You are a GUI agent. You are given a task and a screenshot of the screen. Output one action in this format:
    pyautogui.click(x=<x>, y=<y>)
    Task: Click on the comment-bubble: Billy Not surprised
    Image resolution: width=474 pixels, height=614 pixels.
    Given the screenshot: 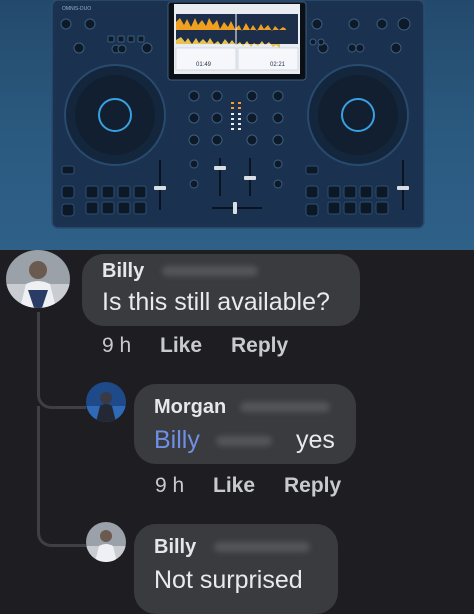 What is the action you would take?
    pyautogui.click(x=236, y=569)
    